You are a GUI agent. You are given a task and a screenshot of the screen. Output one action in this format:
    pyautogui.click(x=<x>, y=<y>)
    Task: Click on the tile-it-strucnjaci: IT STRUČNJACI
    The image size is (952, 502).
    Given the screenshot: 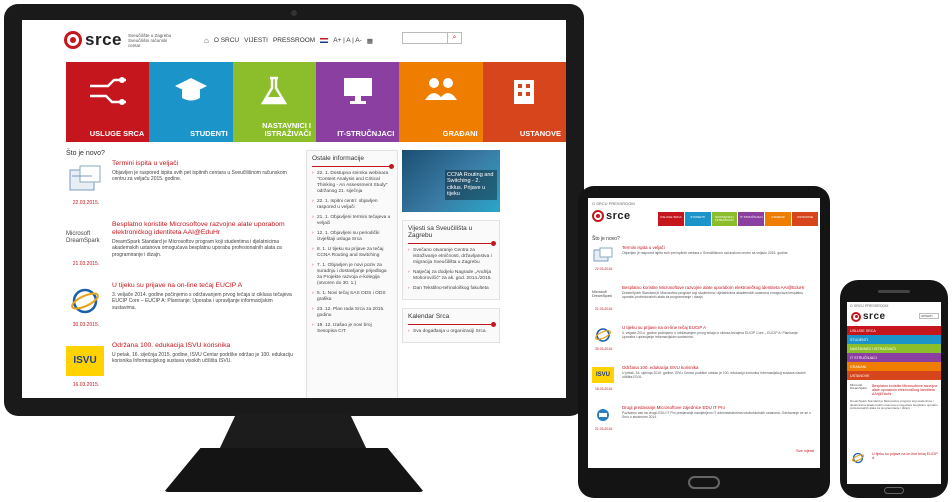 What is the action you would take?
    pyautogui.click(x=751, y=219)
    